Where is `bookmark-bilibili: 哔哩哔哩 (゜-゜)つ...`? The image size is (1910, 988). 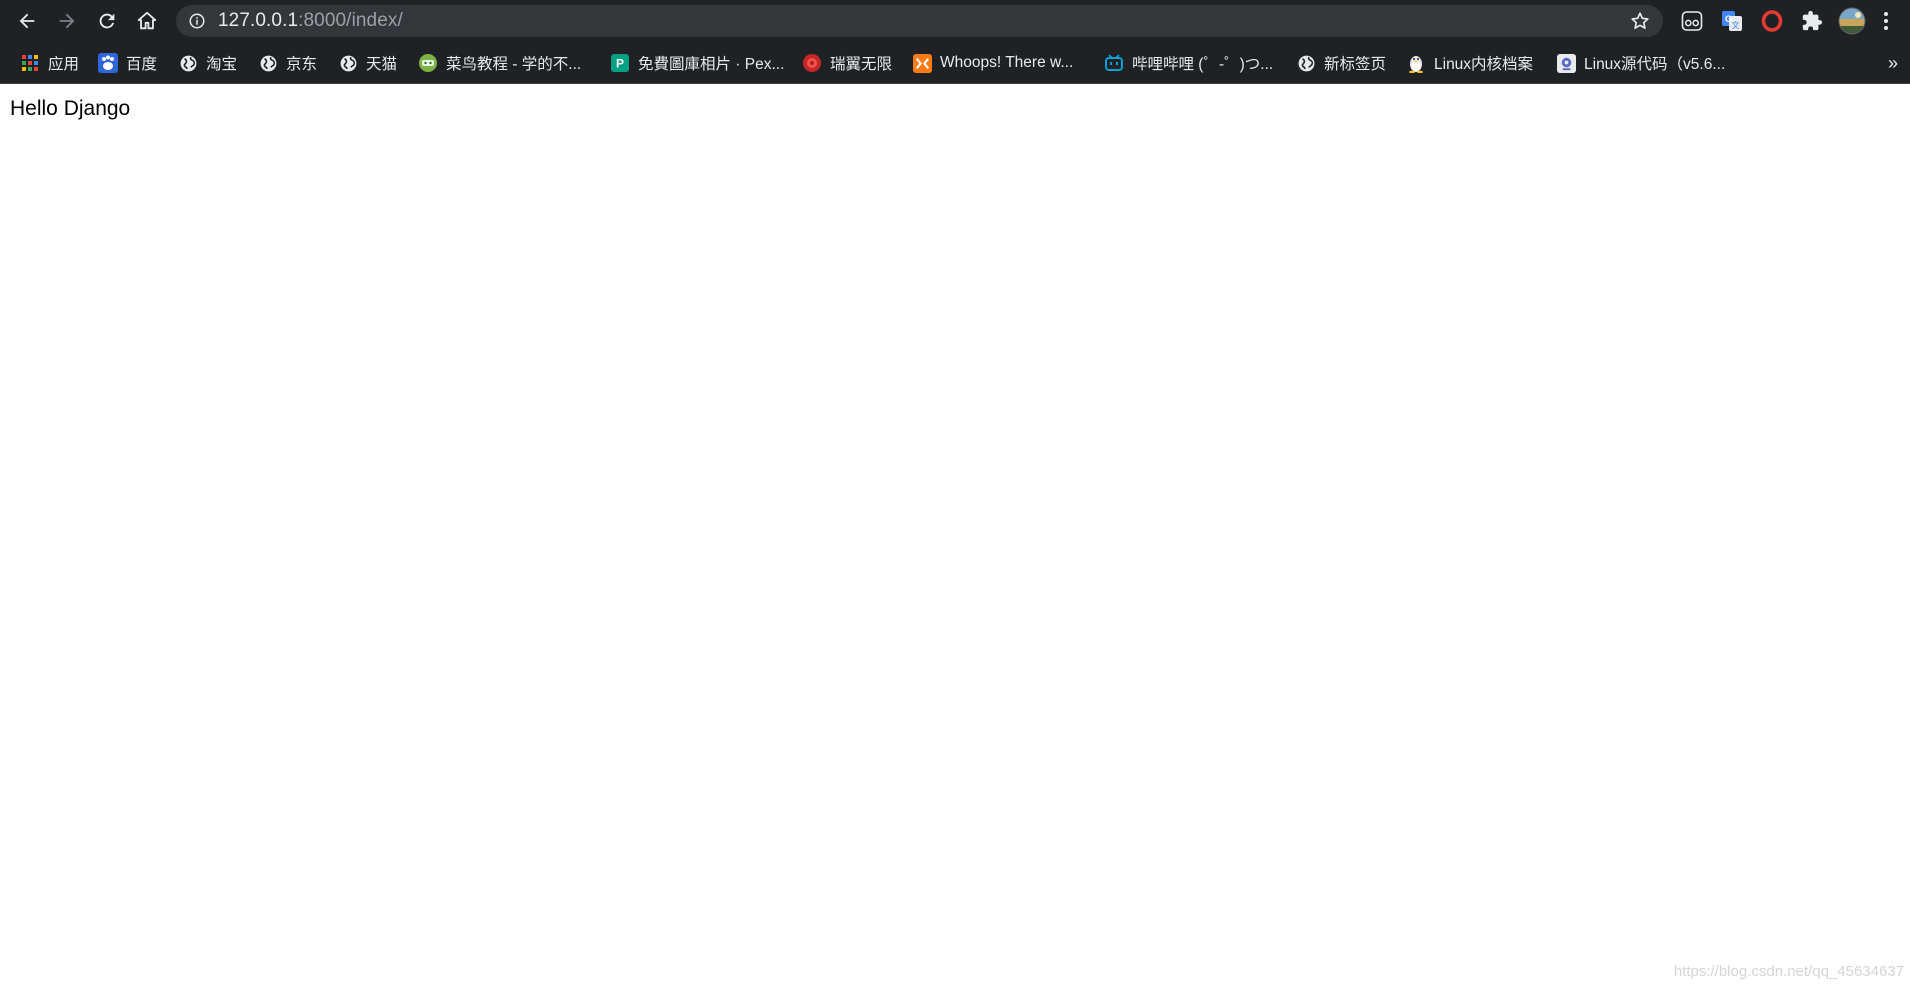
bookmark-bilibili: 哔哩哔哩 (゜-゜)つ... is located at coordinates (1188, 63).